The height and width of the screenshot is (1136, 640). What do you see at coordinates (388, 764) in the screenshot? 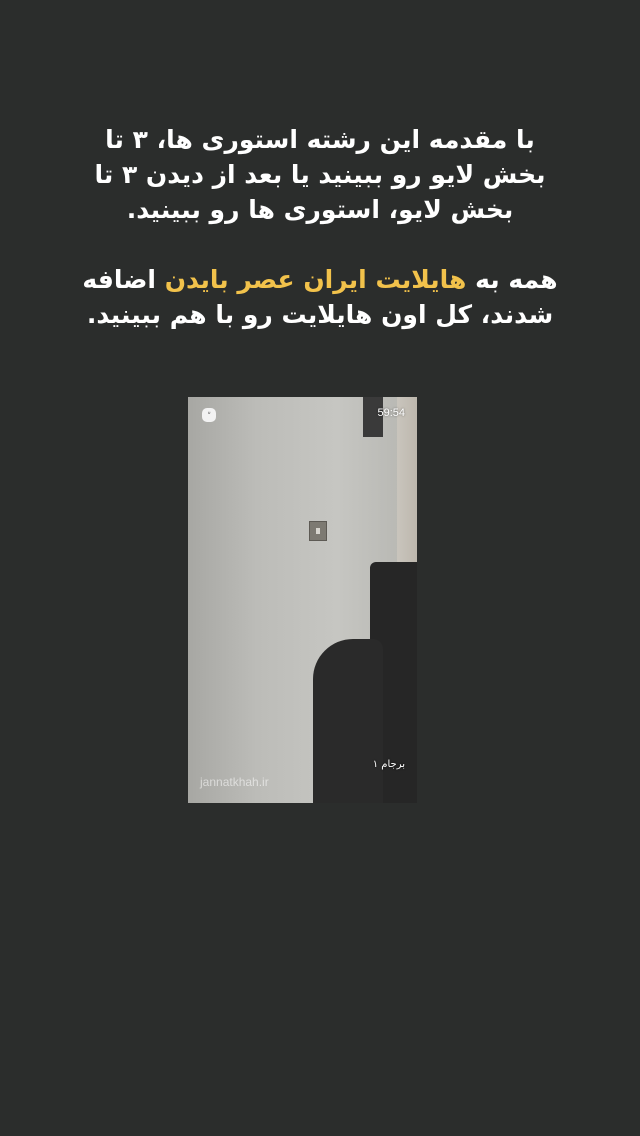
I see `video-caption-tag: برجام ۱` at bounding box center [388, 764].